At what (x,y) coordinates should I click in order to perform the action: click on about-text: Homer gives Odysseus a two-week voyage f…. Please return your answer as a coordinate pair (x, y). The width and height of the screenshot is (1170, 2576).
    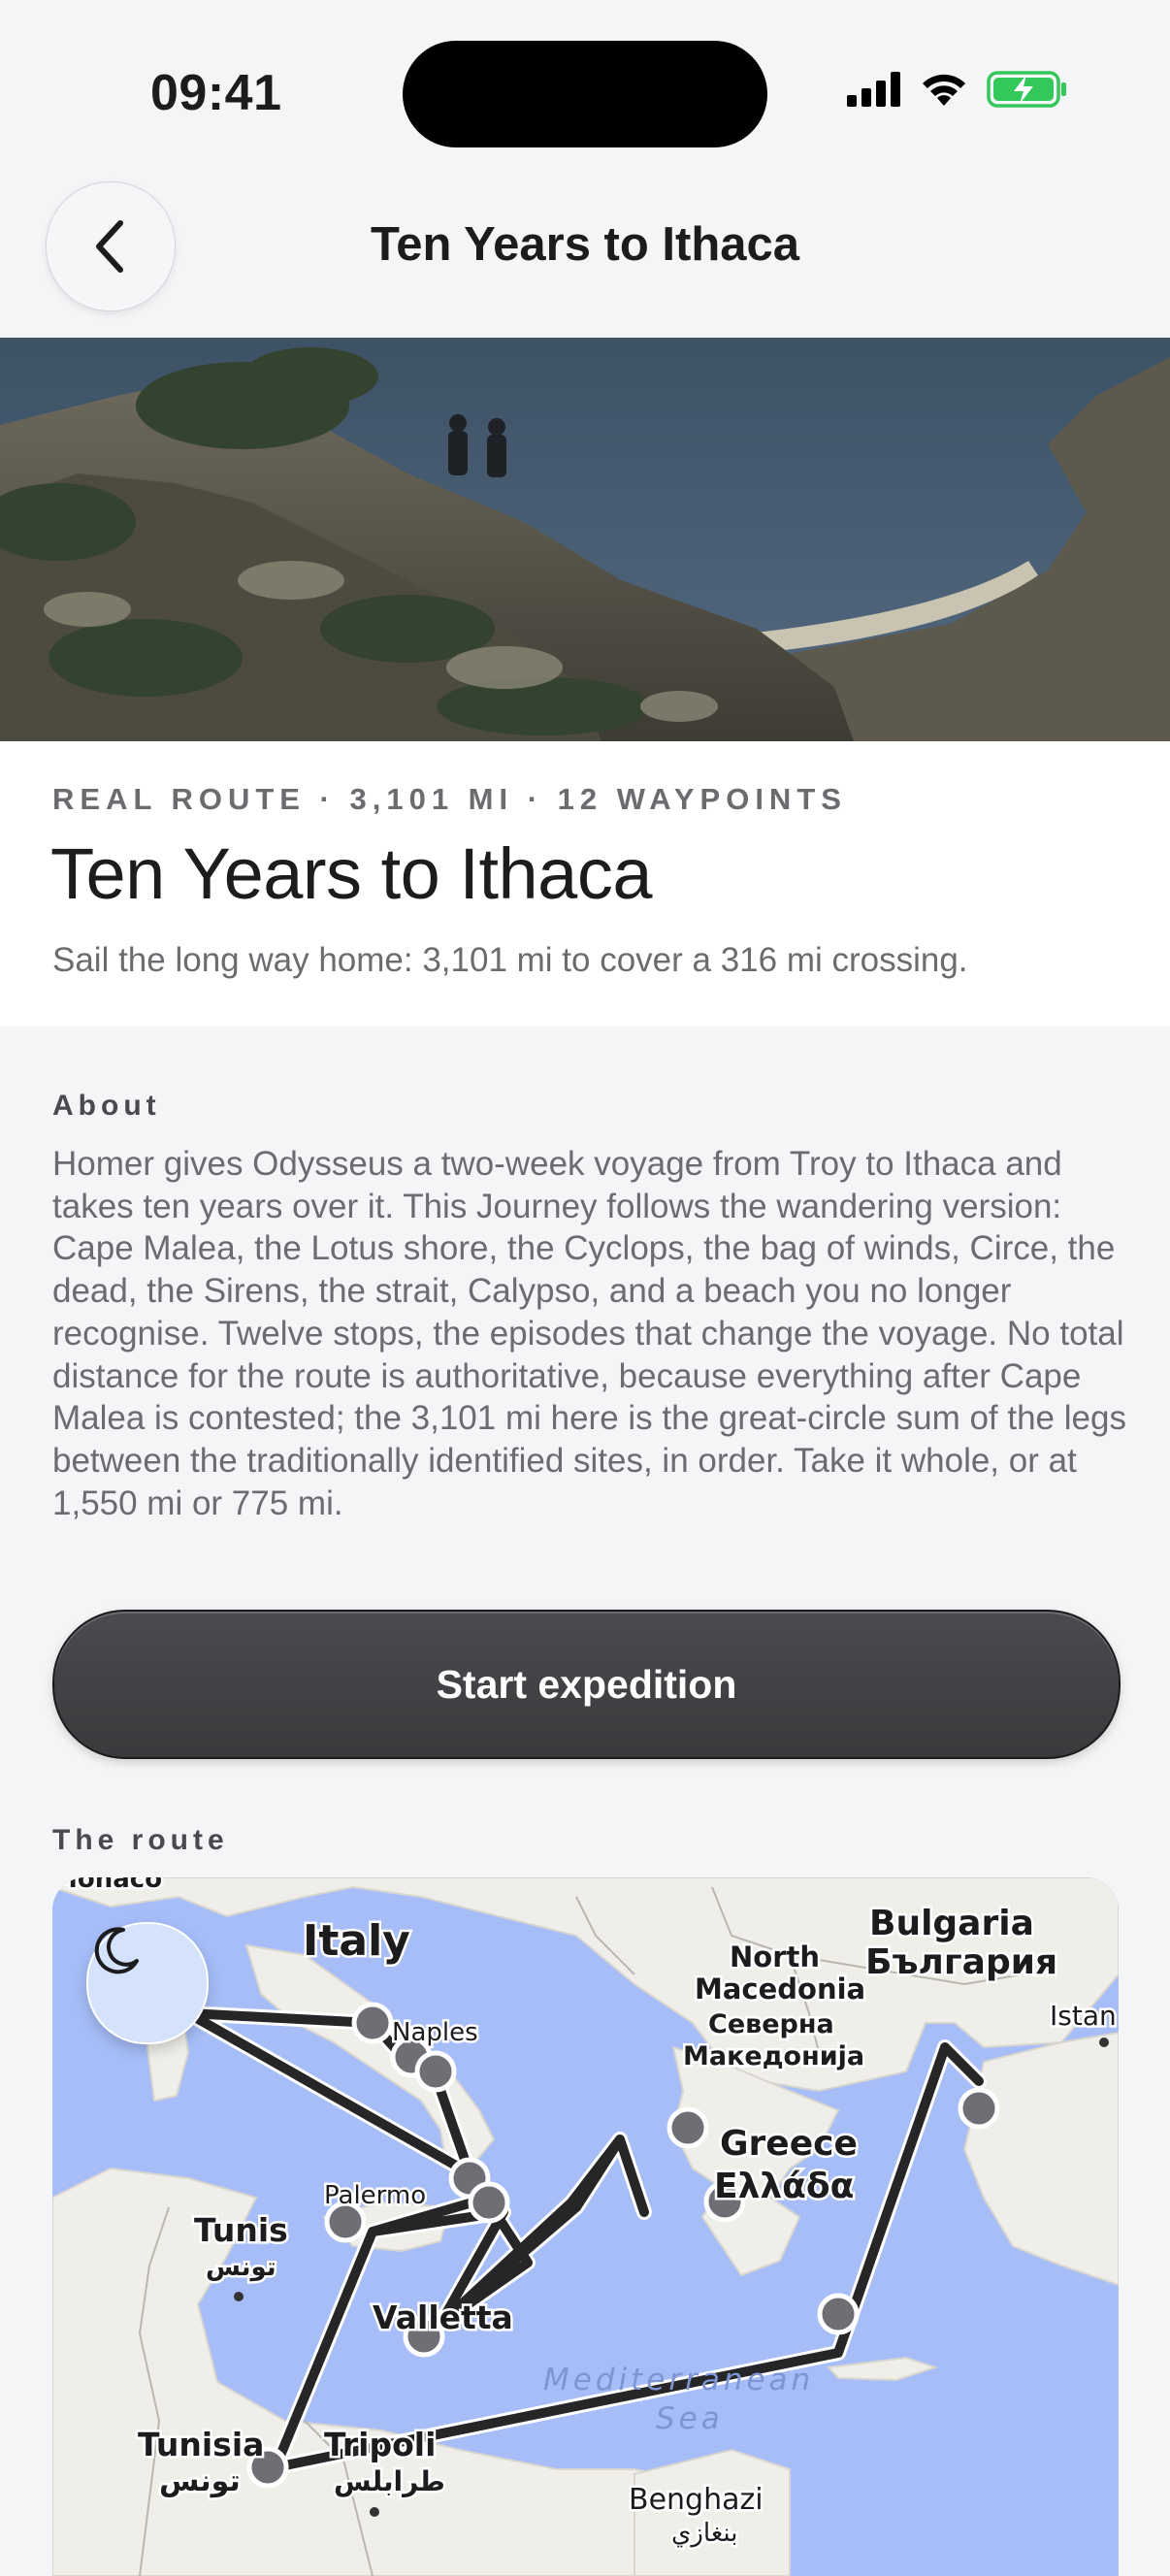
    Looking at the image, I should click on (589, 1334).